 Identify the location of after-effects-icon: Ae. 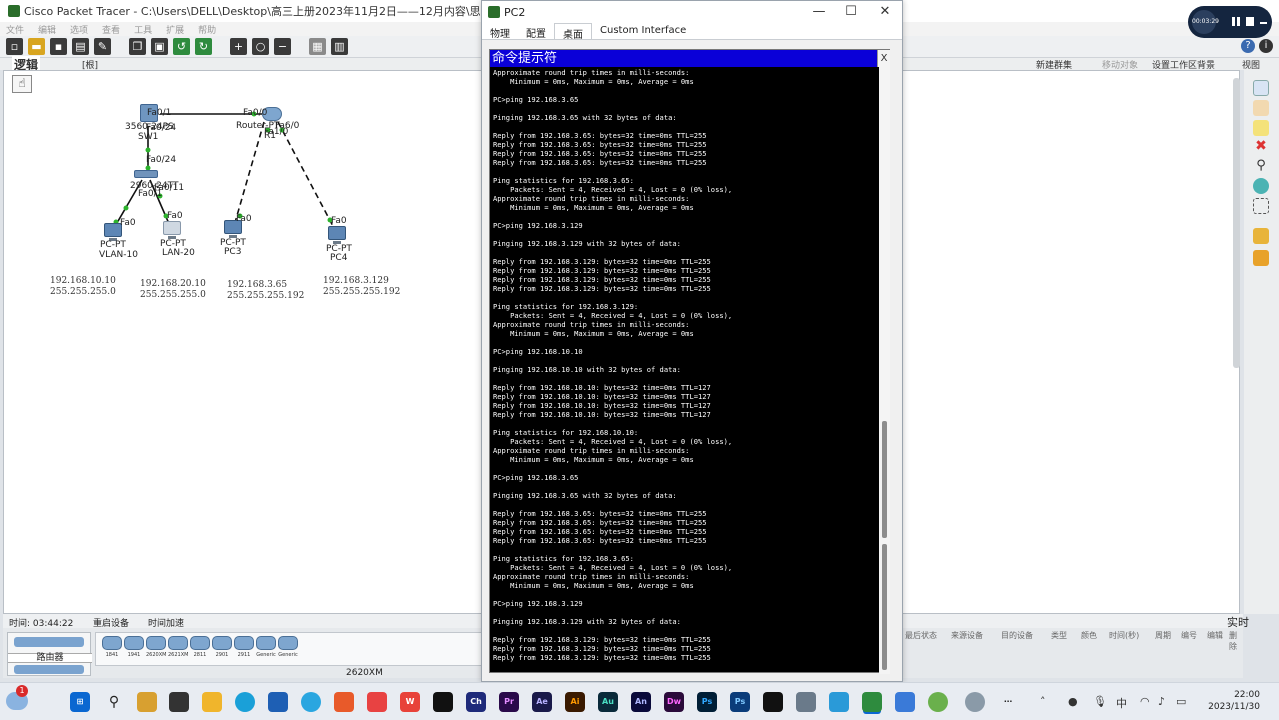
(542, 702).